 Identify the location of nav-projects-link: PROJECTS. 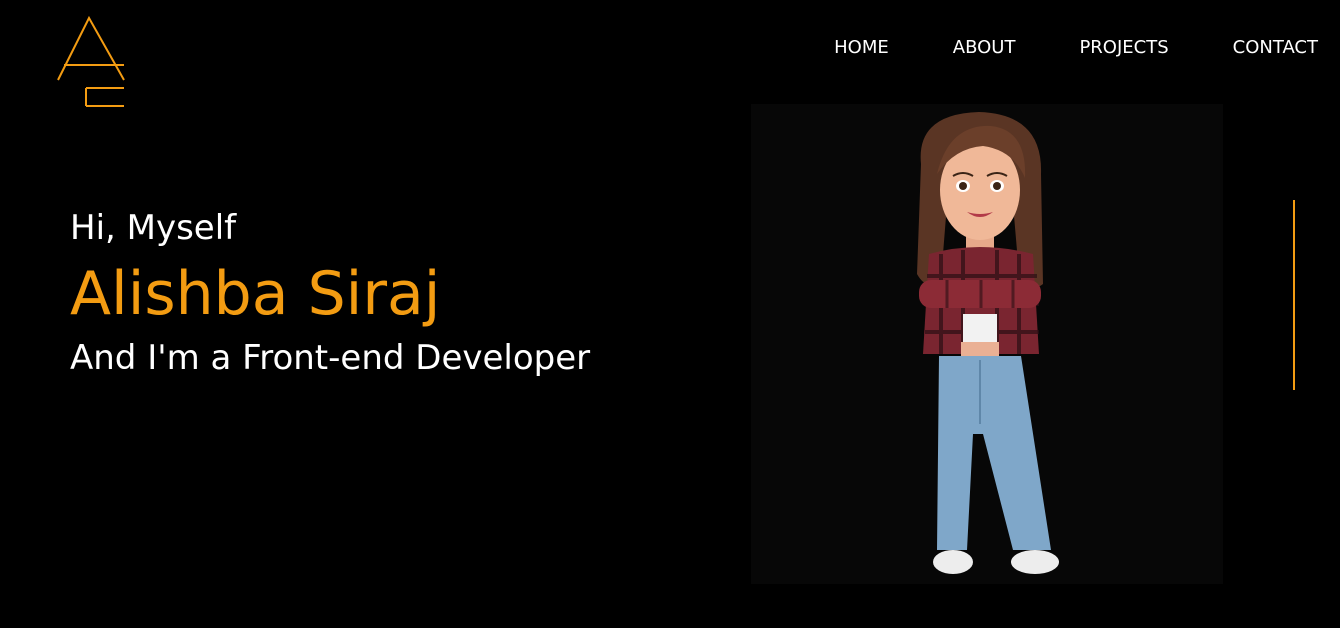
(1123, 48).